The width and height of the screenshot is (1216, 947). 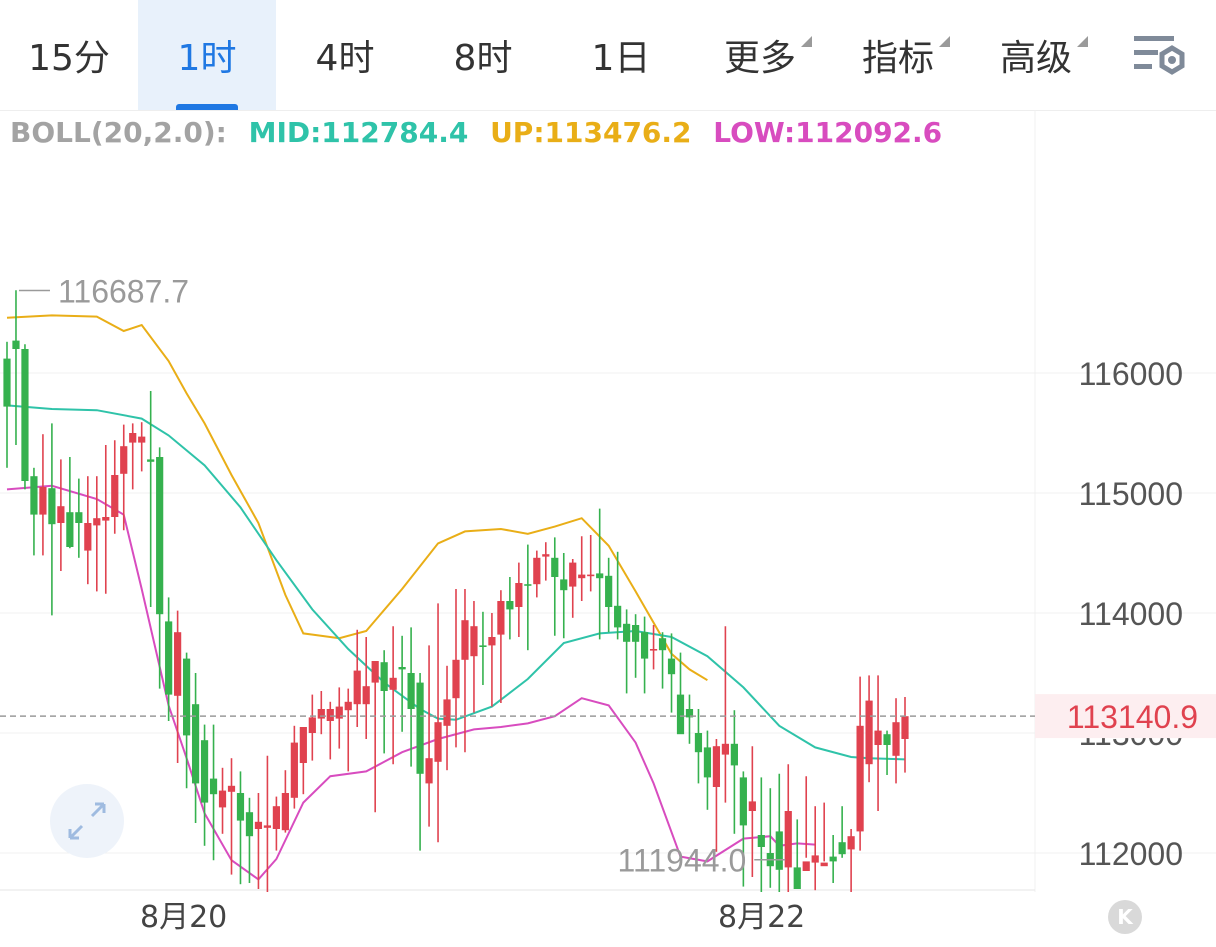 What do you see at coordinates (1132, 717) in the screenshot?
I see `current-price-label: 113140.9` at bounding box center [1132, 717].